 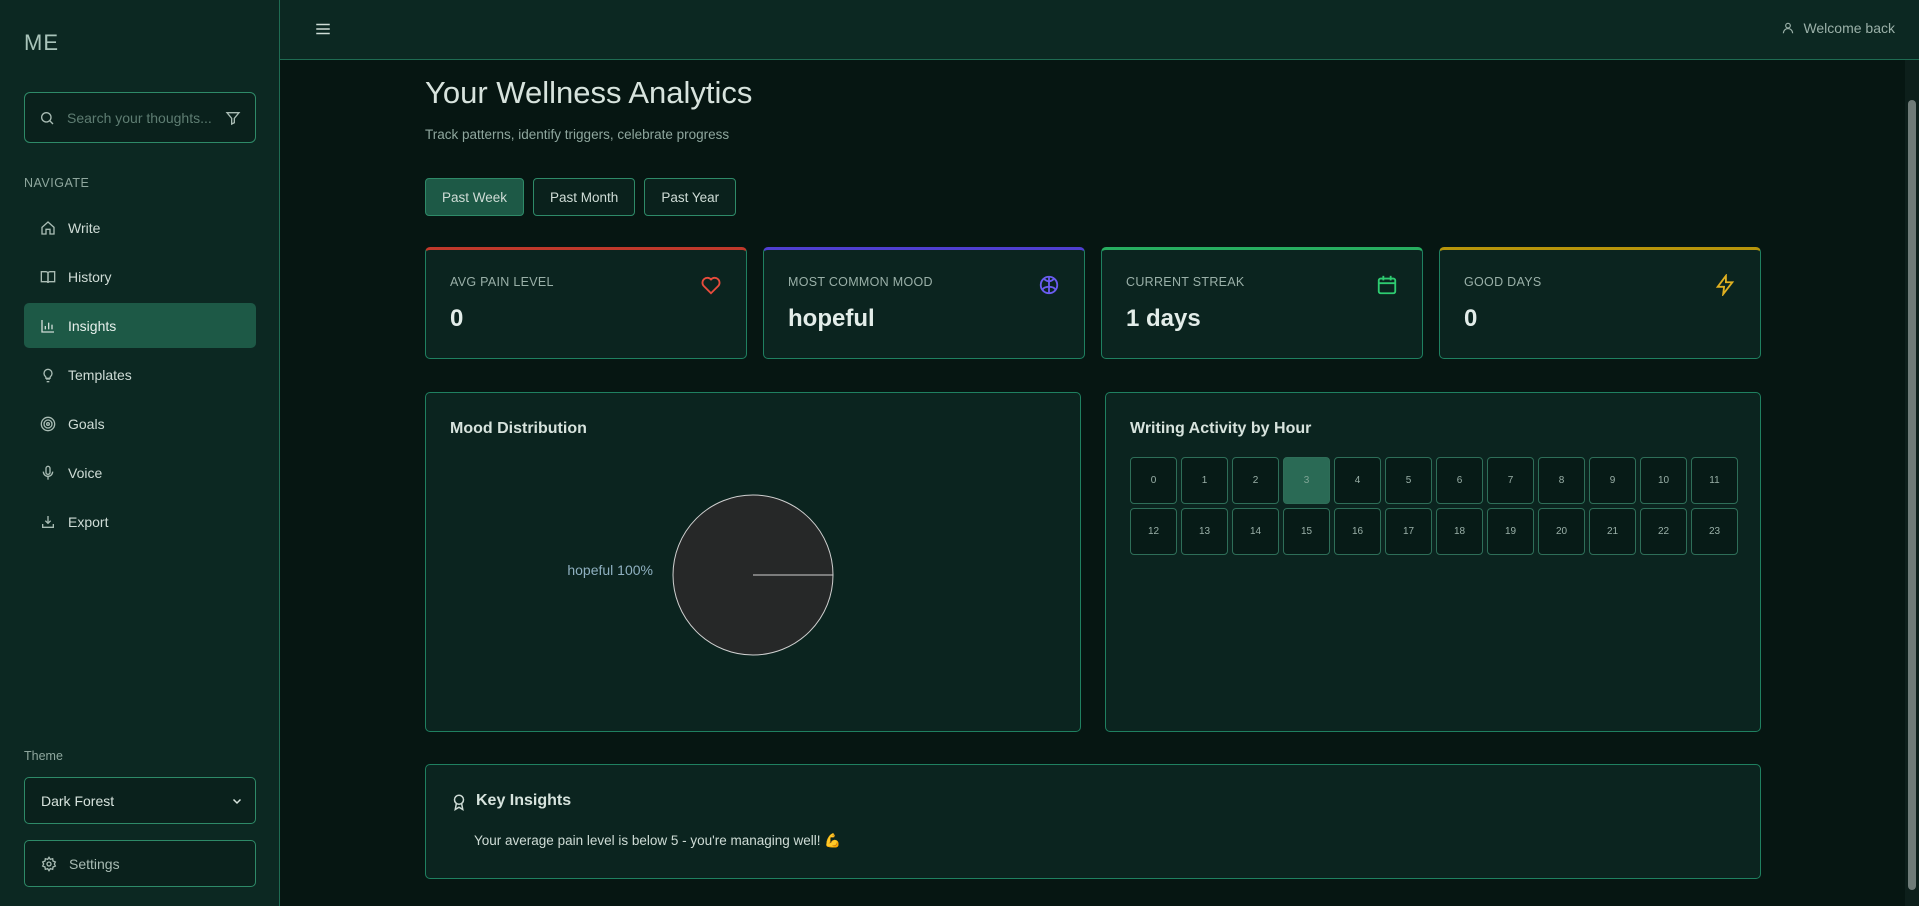 I want to click on hour-cell: 1, so click(x=1204, y=480).